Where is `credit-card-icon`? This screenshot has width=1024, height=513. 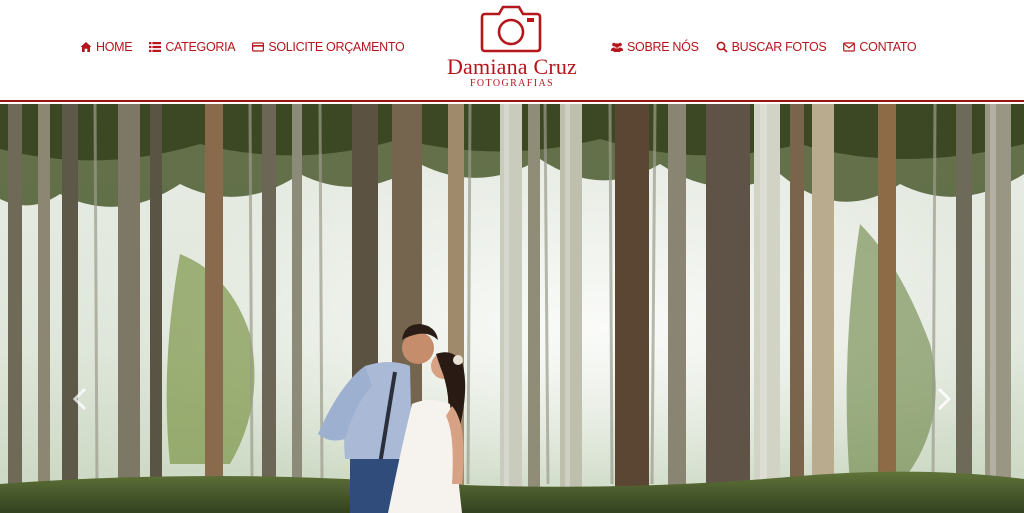
credit-card-icon is located at coordinates (258, 47).